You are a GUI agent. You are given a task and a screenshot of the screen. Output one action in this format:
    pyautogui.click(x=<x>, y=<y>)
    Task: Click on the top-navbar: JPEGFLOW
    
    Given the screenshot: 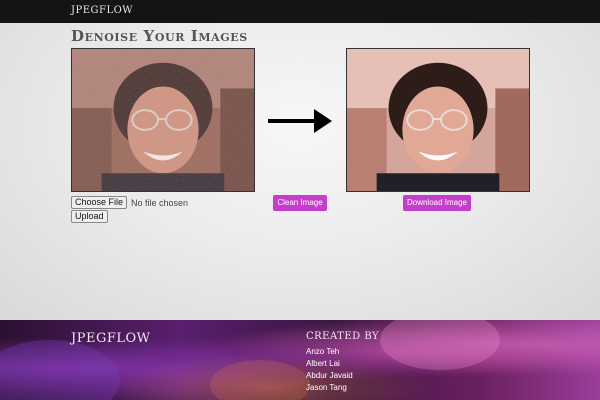 What is the action you would take?
    pyautogui.click(x=300, y=11)
    